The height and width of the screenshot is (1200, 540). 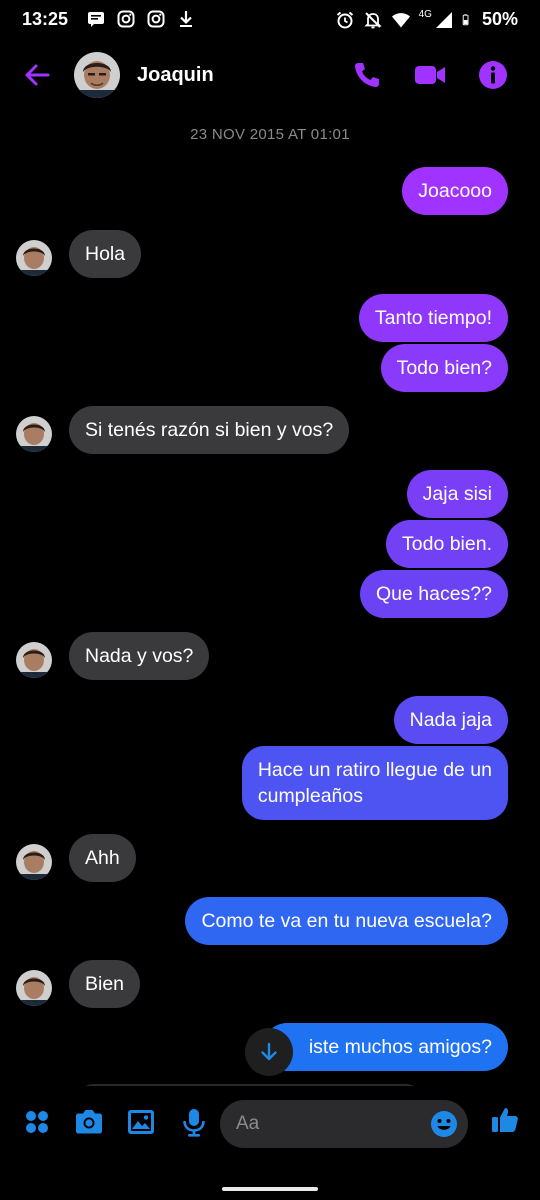 What do you see at coordinates (457, 494) in the screenshot?
I see `outgoing-message: Jaja sisi` at bounding box center [457, 494].